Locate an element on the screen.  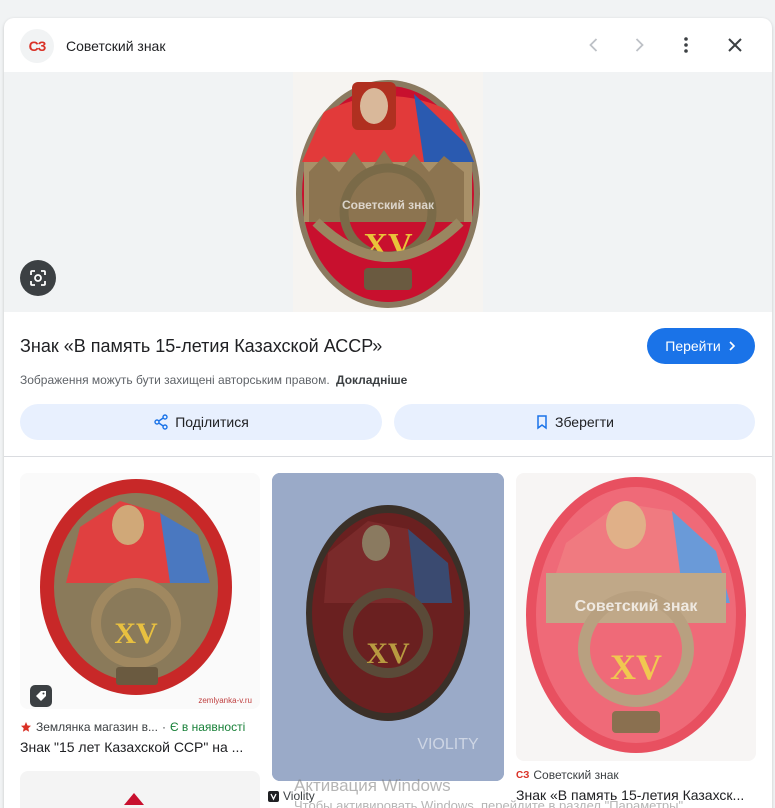
os-activation-watermark-title: Активация Windows is located at coordinates (372, 785).